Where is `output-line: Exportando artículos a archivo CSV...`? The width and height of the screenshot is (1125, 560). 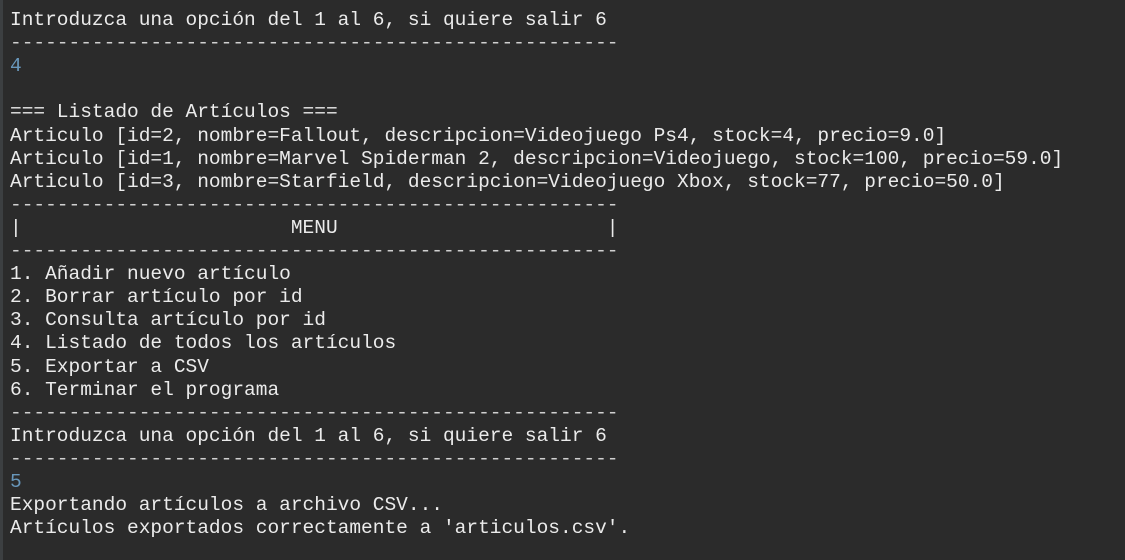
output-line: Exportando artículos a archivo CSV... is located at coordinates (226, 505).